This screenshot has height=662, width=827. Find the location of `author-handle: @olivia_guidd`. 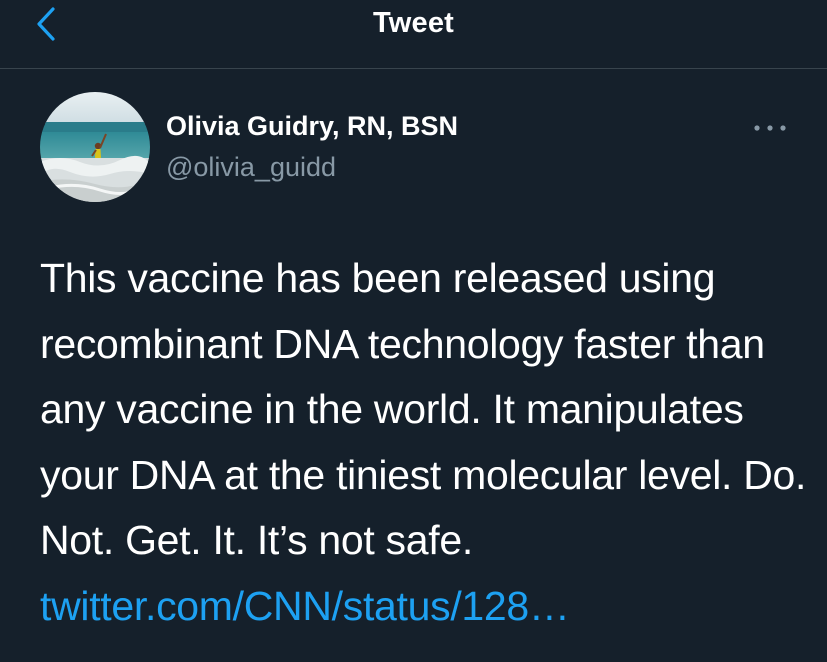

author-handle: @olivia_guidd is located at coordinates (251, 167).